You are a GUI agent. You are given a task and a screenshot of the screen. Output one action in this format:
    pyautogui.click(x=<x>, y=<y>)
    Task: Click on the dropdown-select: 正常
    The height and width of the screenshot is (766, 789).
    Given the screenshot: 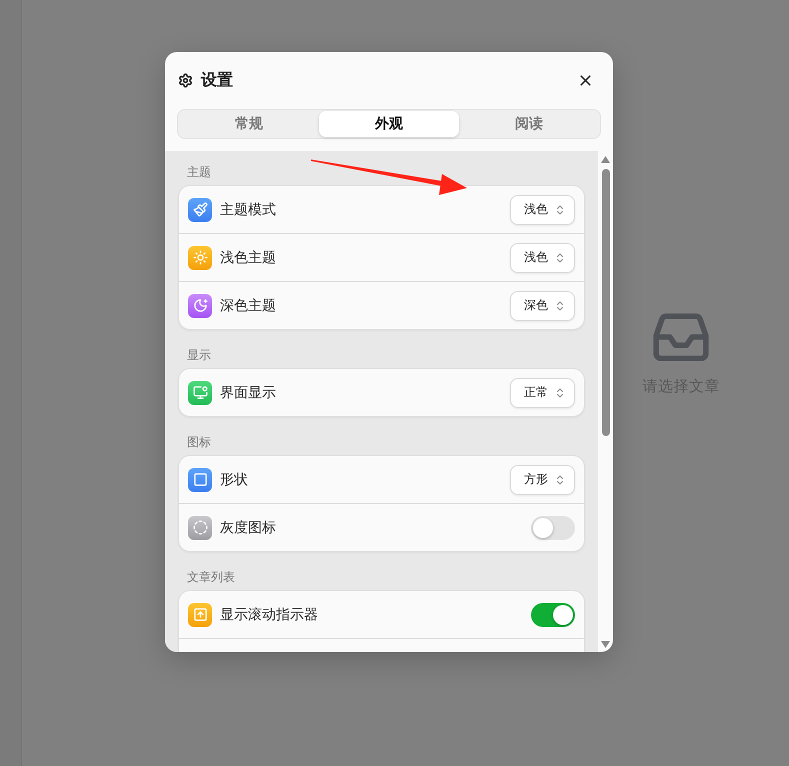 What is the action you would take?
    pyautogui.click(x=542, y=393)
    